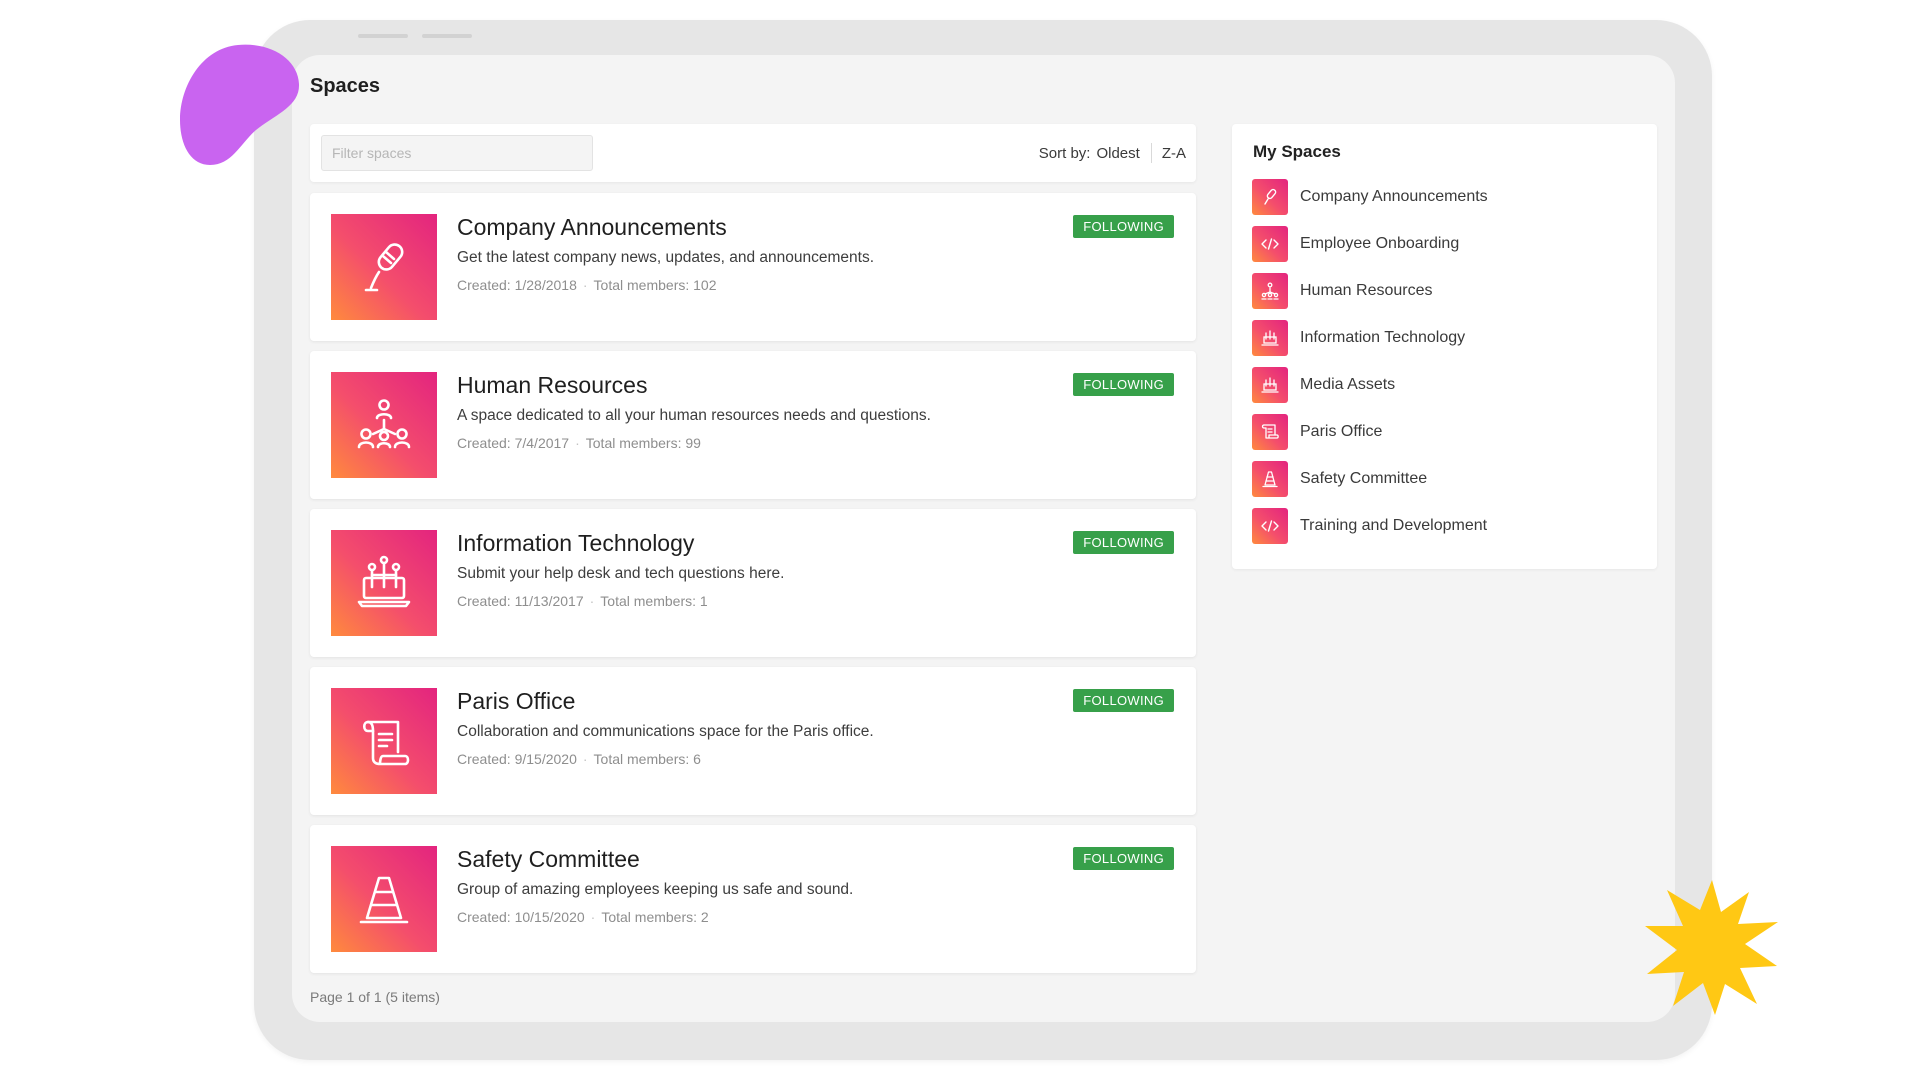 The image size is (1920, 1080). I want to click on space-meta: Created: 10/15/2020 · Total members: 2, so click(583, 917).